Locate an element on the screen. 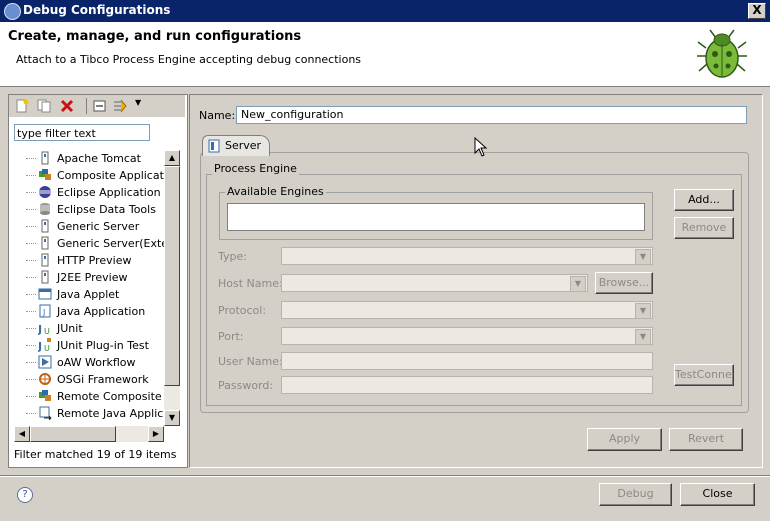 The width and height of the screenshot is (770, 521). tree-item-label: JUnit Plug-in Test is located at coordinates (103, 345).